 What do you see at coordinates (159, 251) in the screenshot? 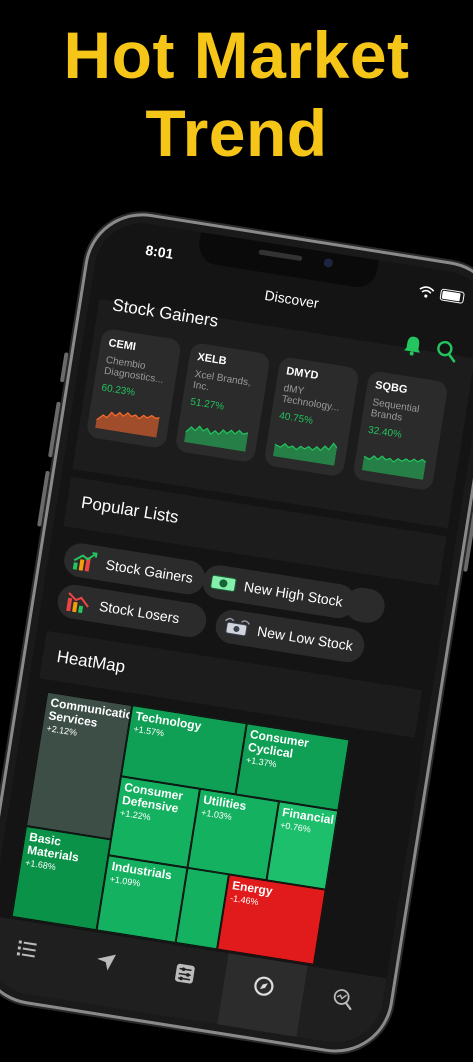
I see `status-time: 8:01` at bounding box center [159, 251].